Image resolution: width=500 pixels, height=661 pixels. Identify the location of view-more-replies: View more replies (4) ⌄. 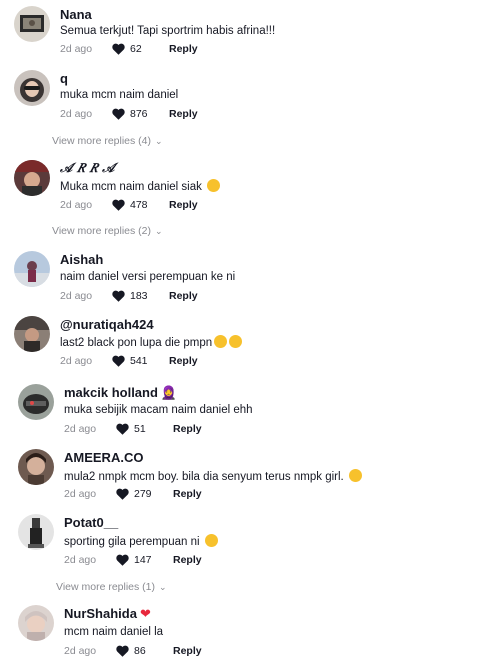
(107, 141).